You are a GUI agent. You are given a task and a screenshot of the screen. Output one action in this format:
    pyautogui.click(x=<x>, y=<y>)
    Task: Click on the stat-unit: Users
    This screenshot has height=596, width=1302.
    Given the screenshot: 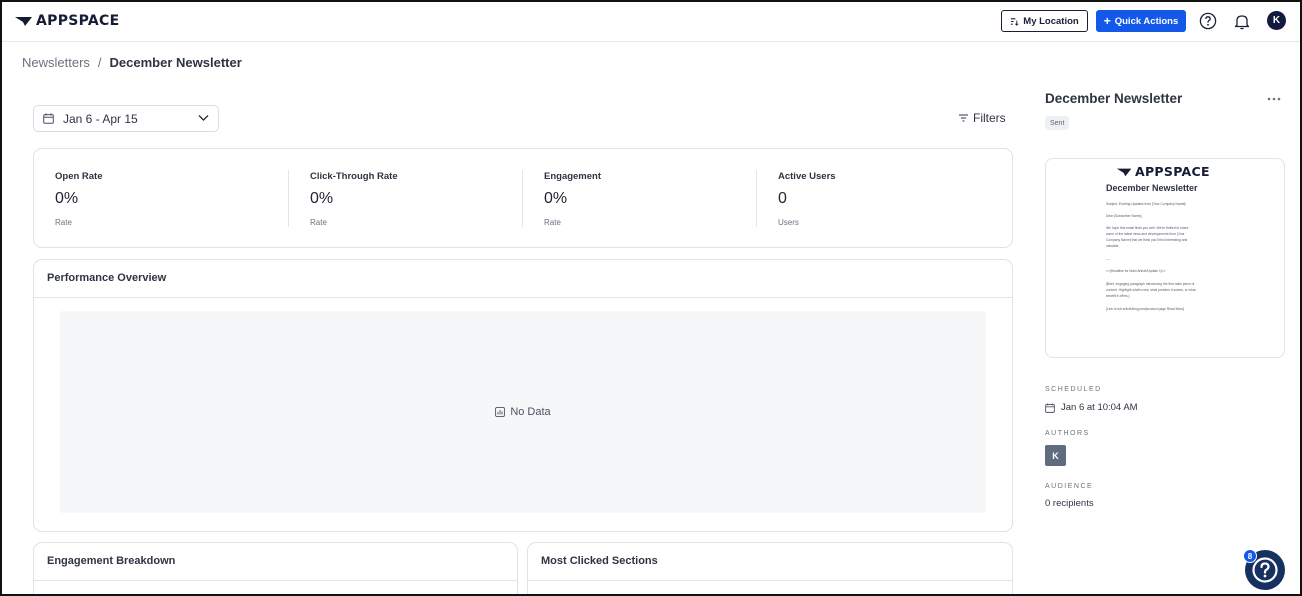 What is the action you would take?
    pyautogui.click(x=788, y=222)
    